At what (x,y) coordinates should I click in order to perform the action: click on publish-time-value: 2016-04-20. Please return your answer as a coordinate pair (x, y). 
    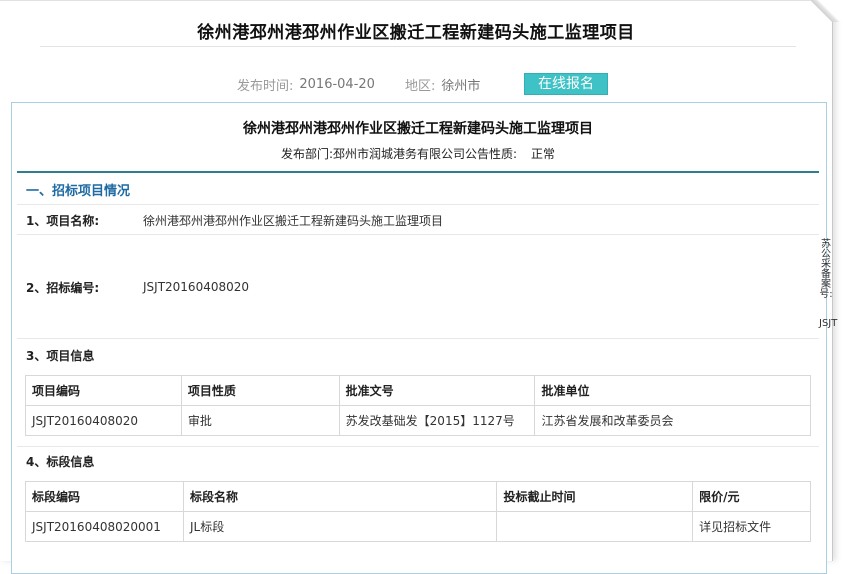
    Looking at the image, I should click on (337, 84).